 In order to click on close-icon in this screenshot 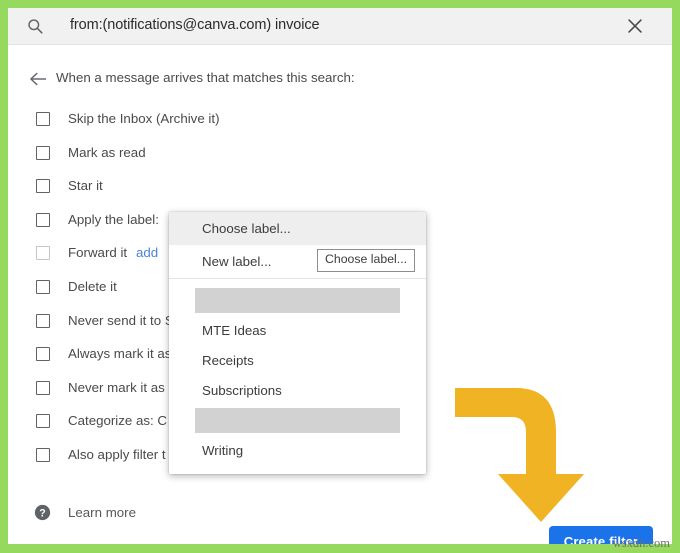, I will do `click(635, 26)`.